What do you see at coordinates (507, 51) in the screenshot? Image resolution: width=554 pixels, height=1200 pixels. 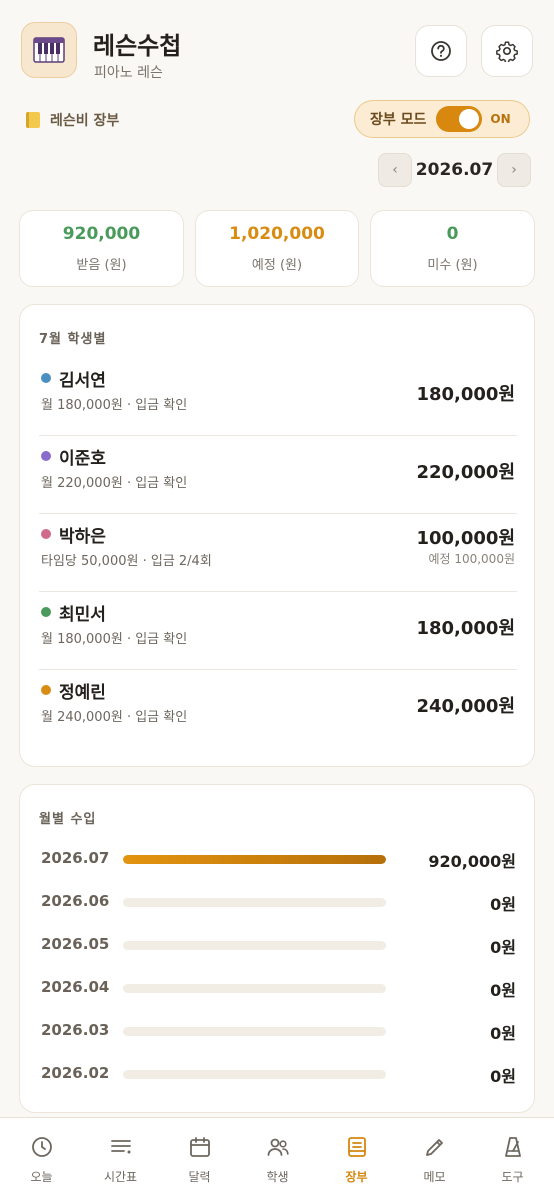 I see `settings-button` at bounding box center [507, 51].